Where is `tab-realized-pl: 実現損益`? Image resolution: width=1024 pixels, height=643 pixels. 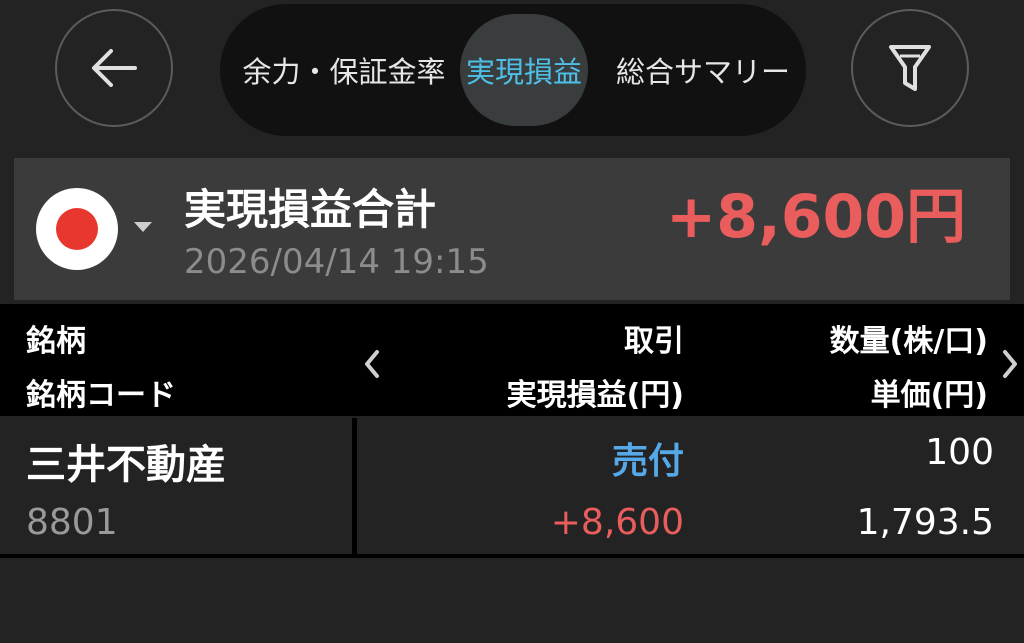 tab-realized-pl: 実現損益 is located at coordinates (524, 70).